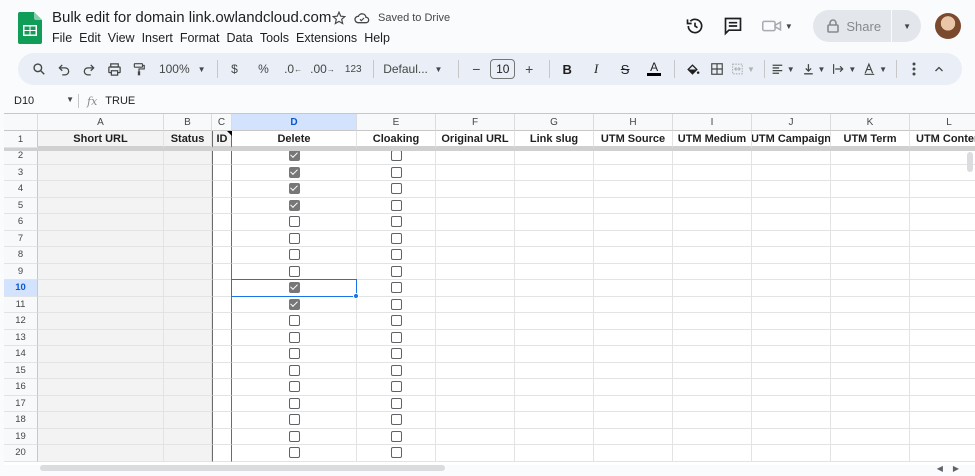 The width and height of the screenshot is (975, 476). I want to click on frozen-row-divider, so click(489, 149).